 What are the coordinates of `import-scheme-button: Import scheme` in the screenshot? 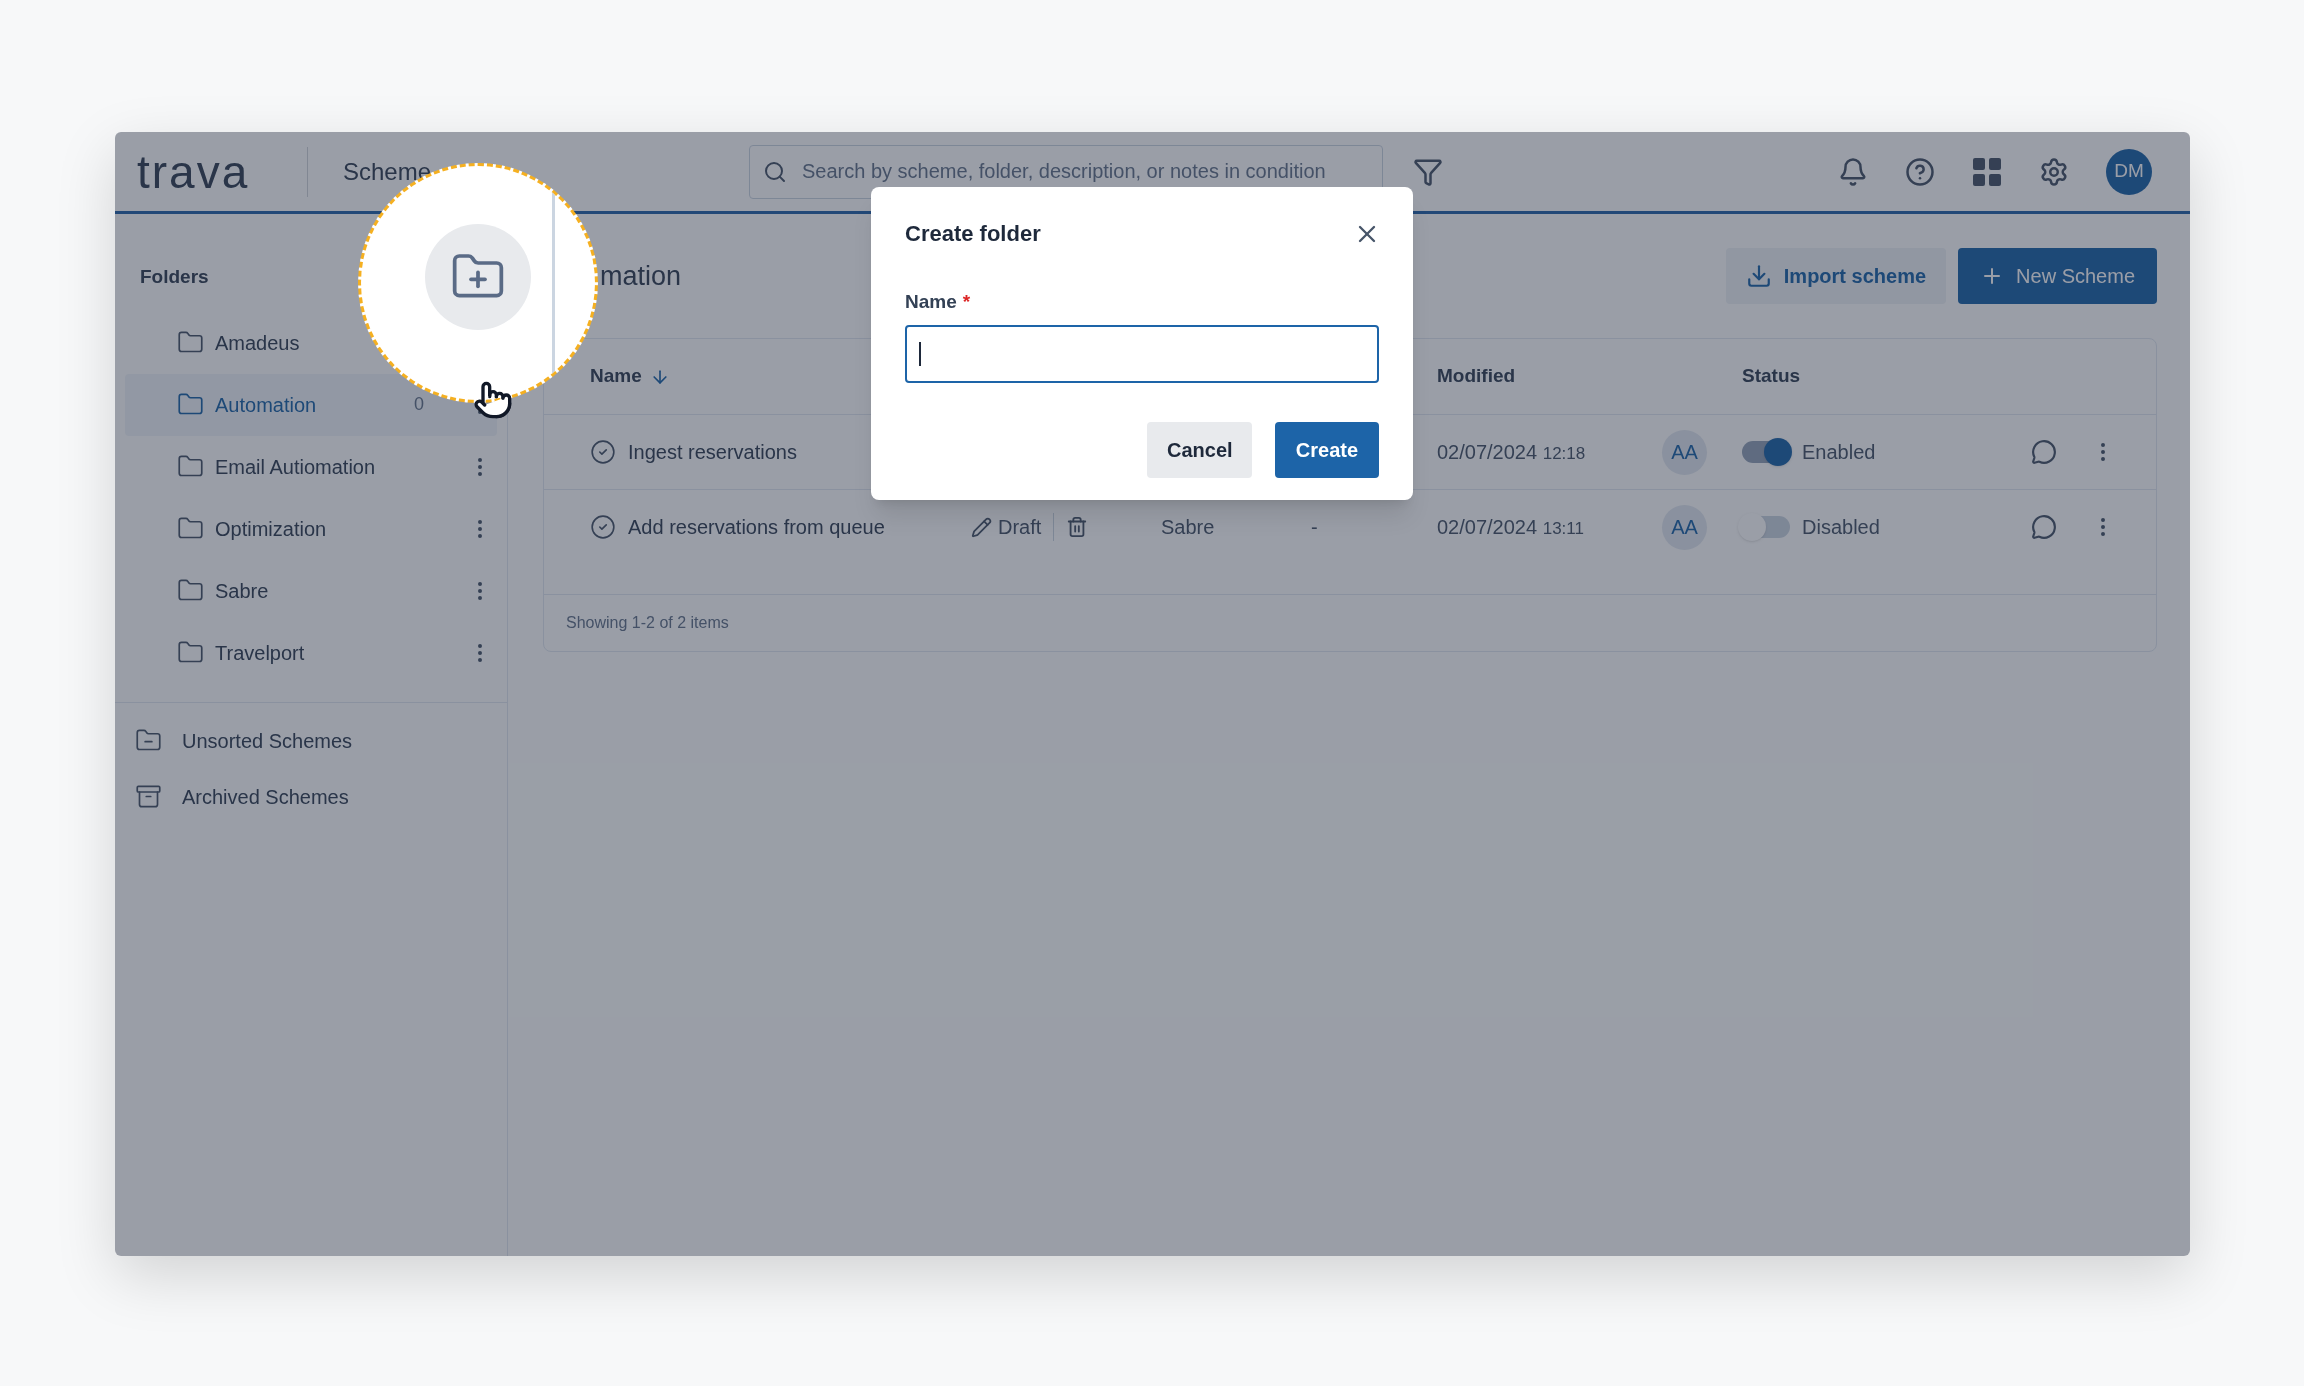 It's located at (1836, 276).